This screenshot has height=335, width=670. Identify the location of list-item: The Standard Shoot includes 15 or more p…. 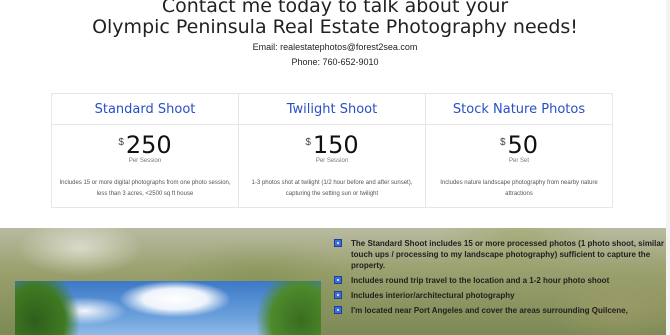
(499, 254).